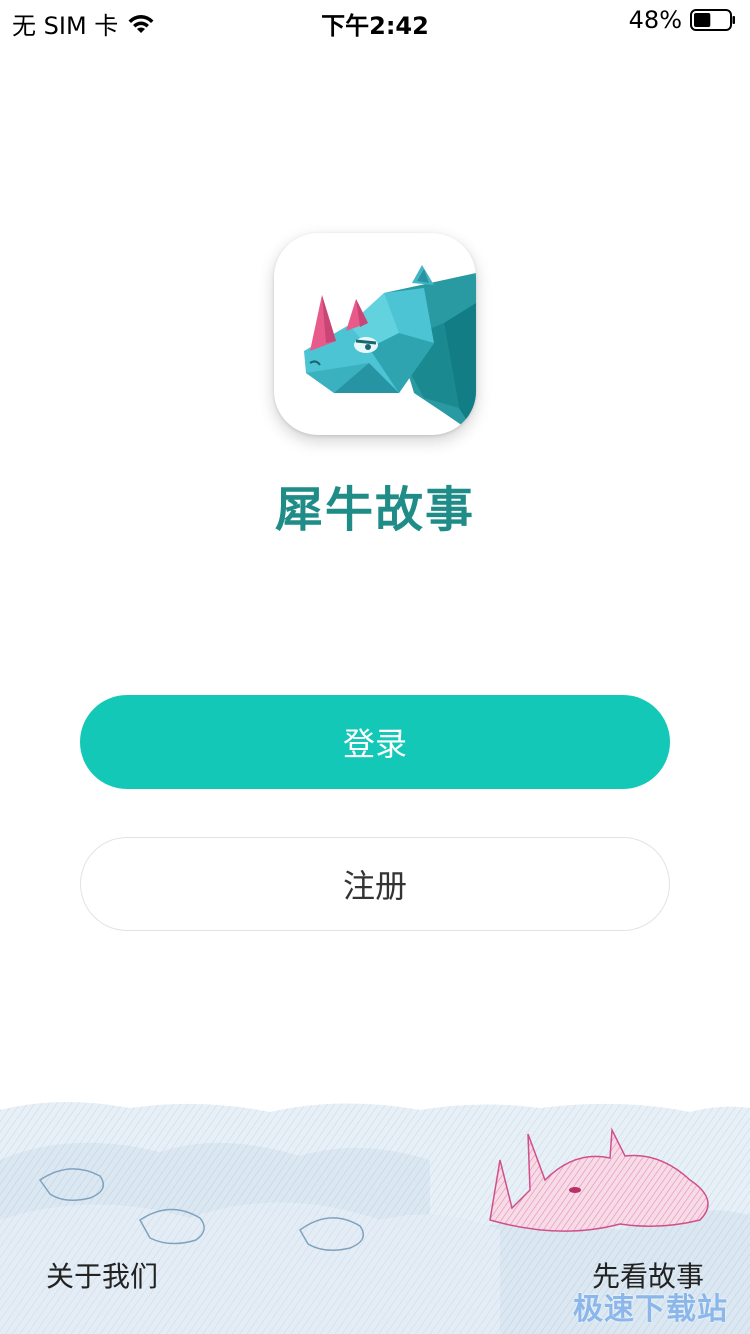 This screenshot has height=1334, width=750. What do you see at coordinates (650, 1309) in the screenshot?
I see `watermark-text: 极速下载站` at bounding box center [650, 1309].